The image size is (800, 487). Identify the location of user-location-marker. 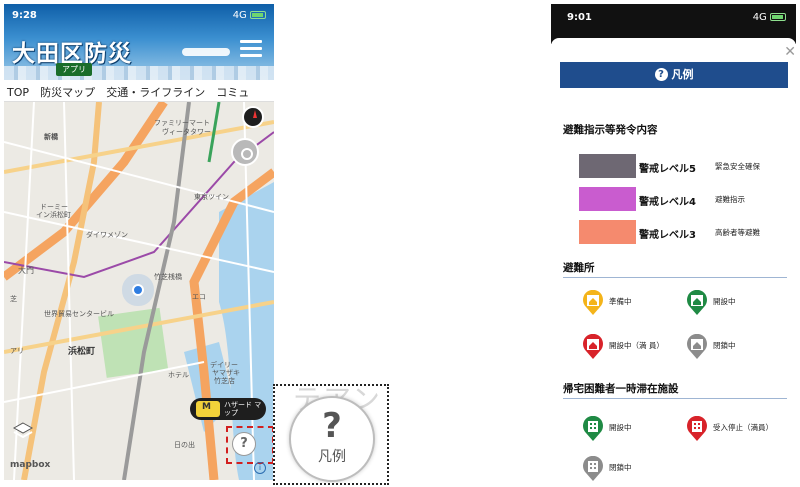
(138, 290).